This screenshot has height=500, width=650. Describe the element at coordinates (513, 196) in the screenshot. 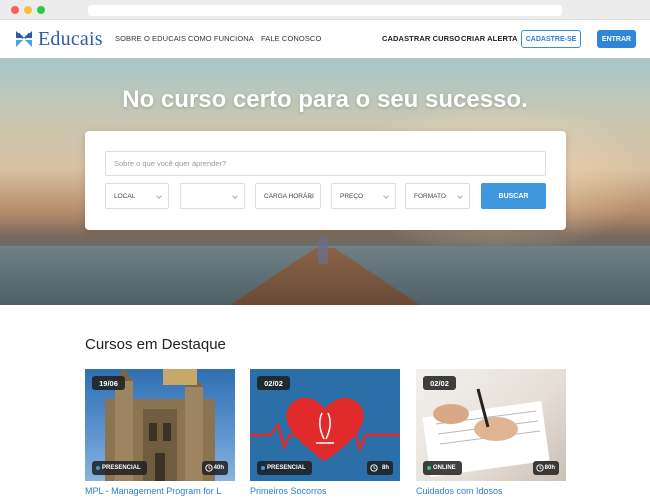

I see `search-button: BUSCAR` at that location.